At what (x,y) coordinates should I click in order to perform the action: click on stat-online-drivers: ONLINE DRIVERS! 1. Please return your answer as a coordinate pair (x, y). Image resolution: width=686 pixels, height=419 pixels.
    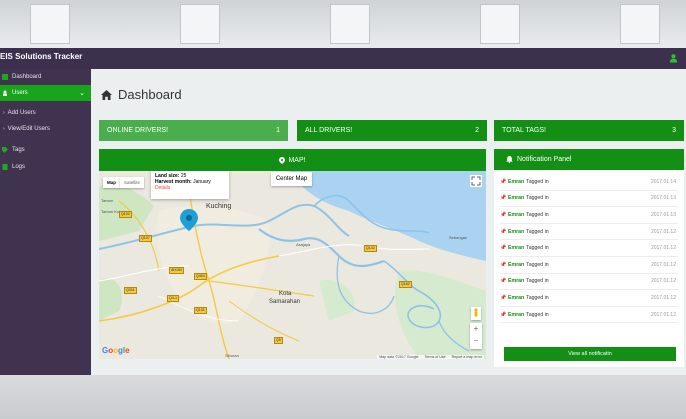
    Looking at the image, I should click on (193, 130).